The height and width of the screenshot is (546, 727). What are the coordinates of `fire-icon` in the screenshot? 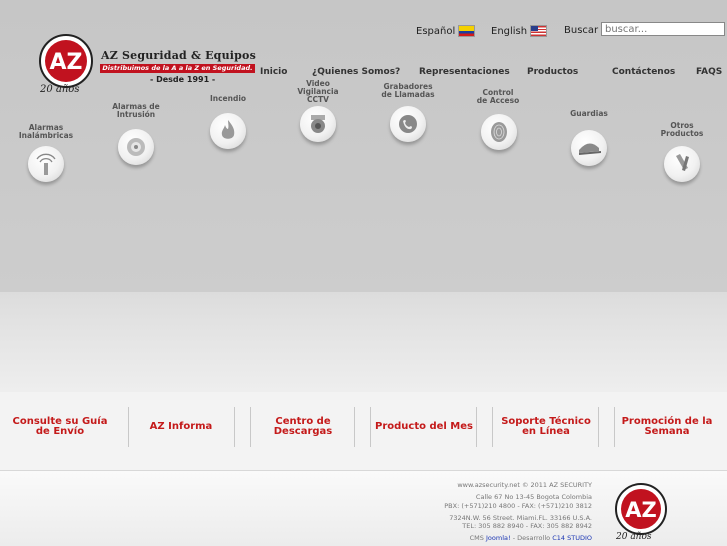 It's located at (228, 131).